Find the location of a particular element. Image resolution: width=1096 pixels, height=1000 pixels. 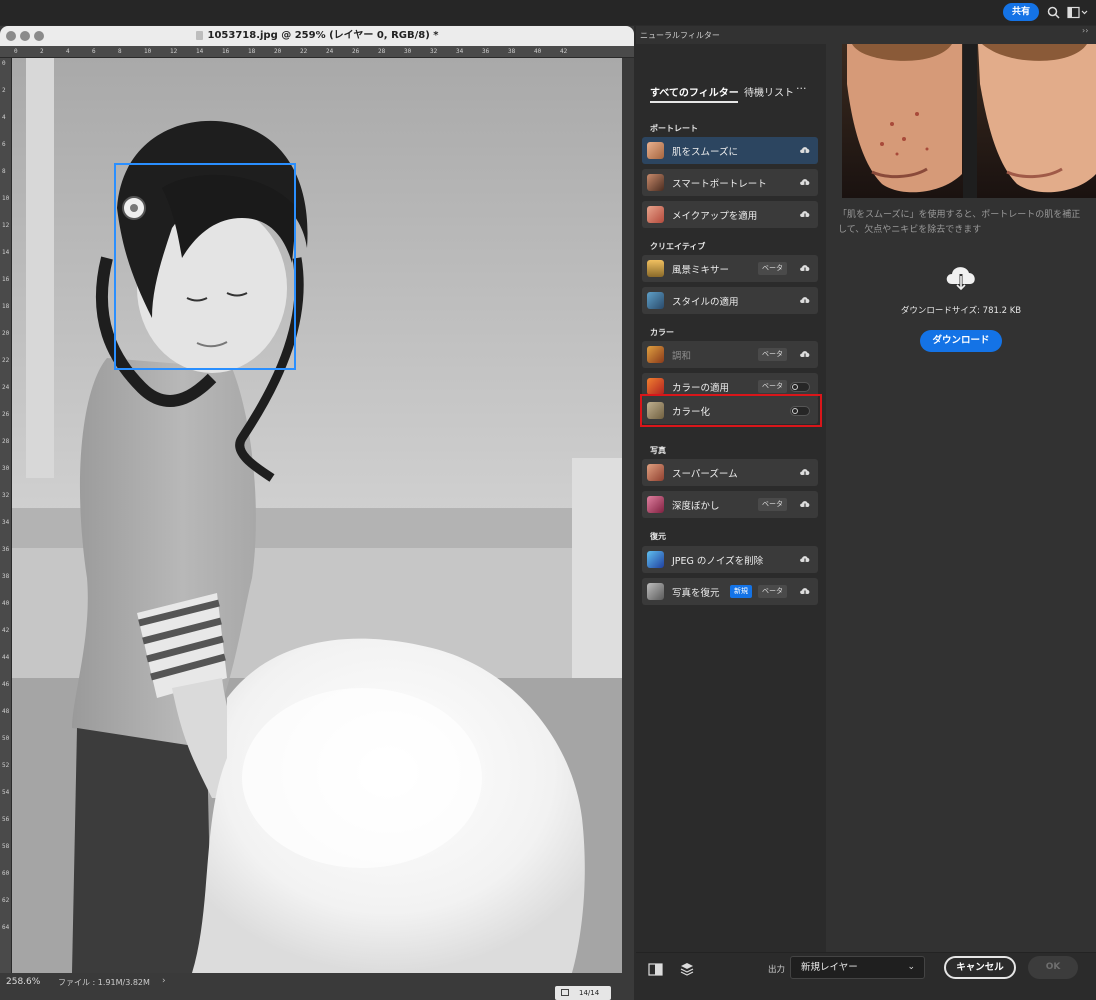

share-button: 共有 is located at coordinates (1021, 12).